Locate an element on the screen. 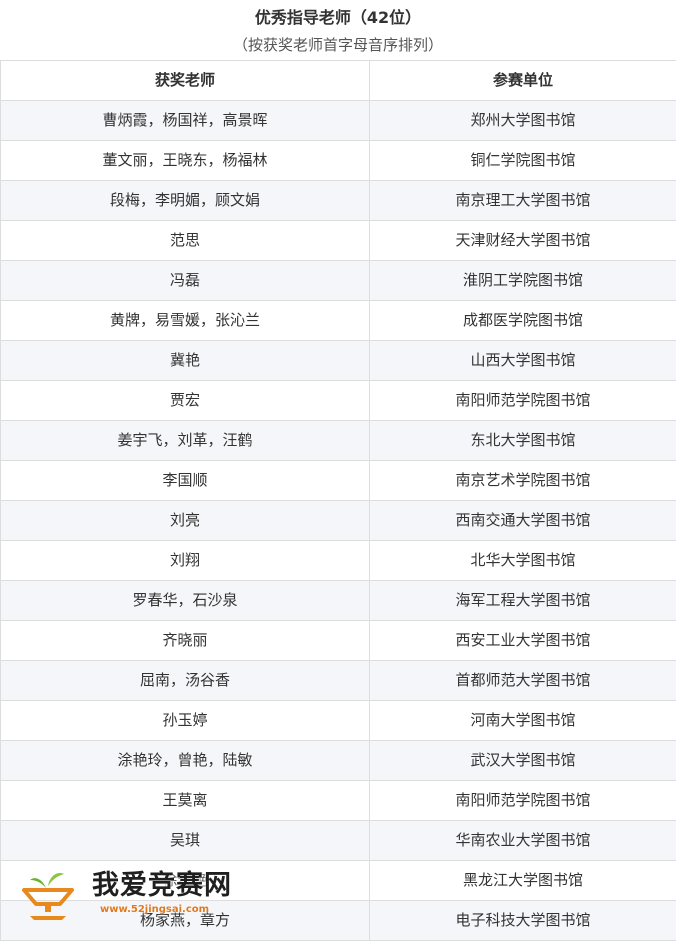  unit-cell: 黑龙江大学图书馆 is located at coordinates (522, 880).